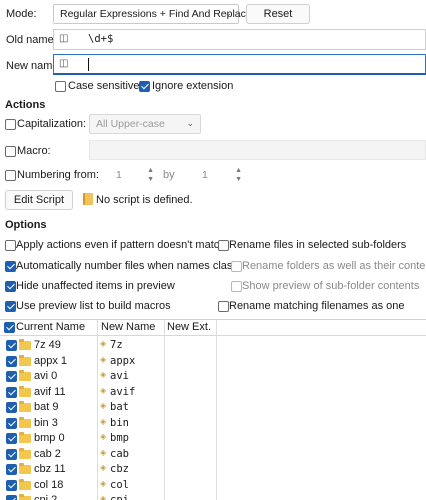  I want to click on mode-select-value: Regular Expressions + Find And Replace, so click(156, 14).